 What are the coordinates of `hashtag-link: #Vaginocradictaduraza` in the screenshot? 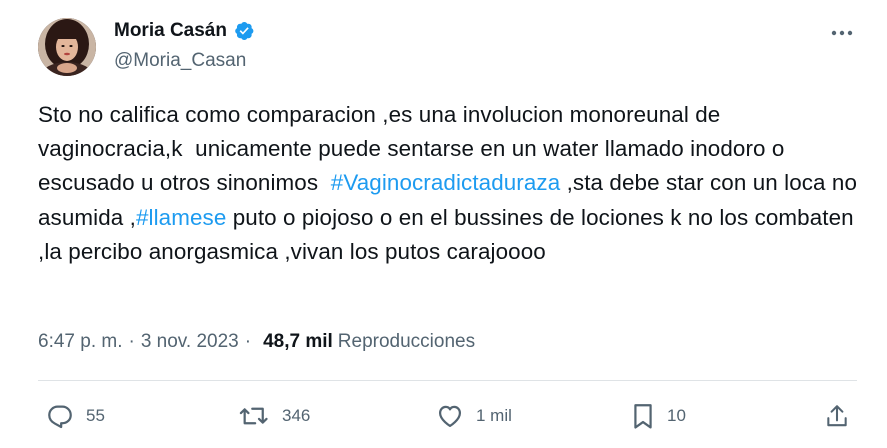 It's located at (445, 182).